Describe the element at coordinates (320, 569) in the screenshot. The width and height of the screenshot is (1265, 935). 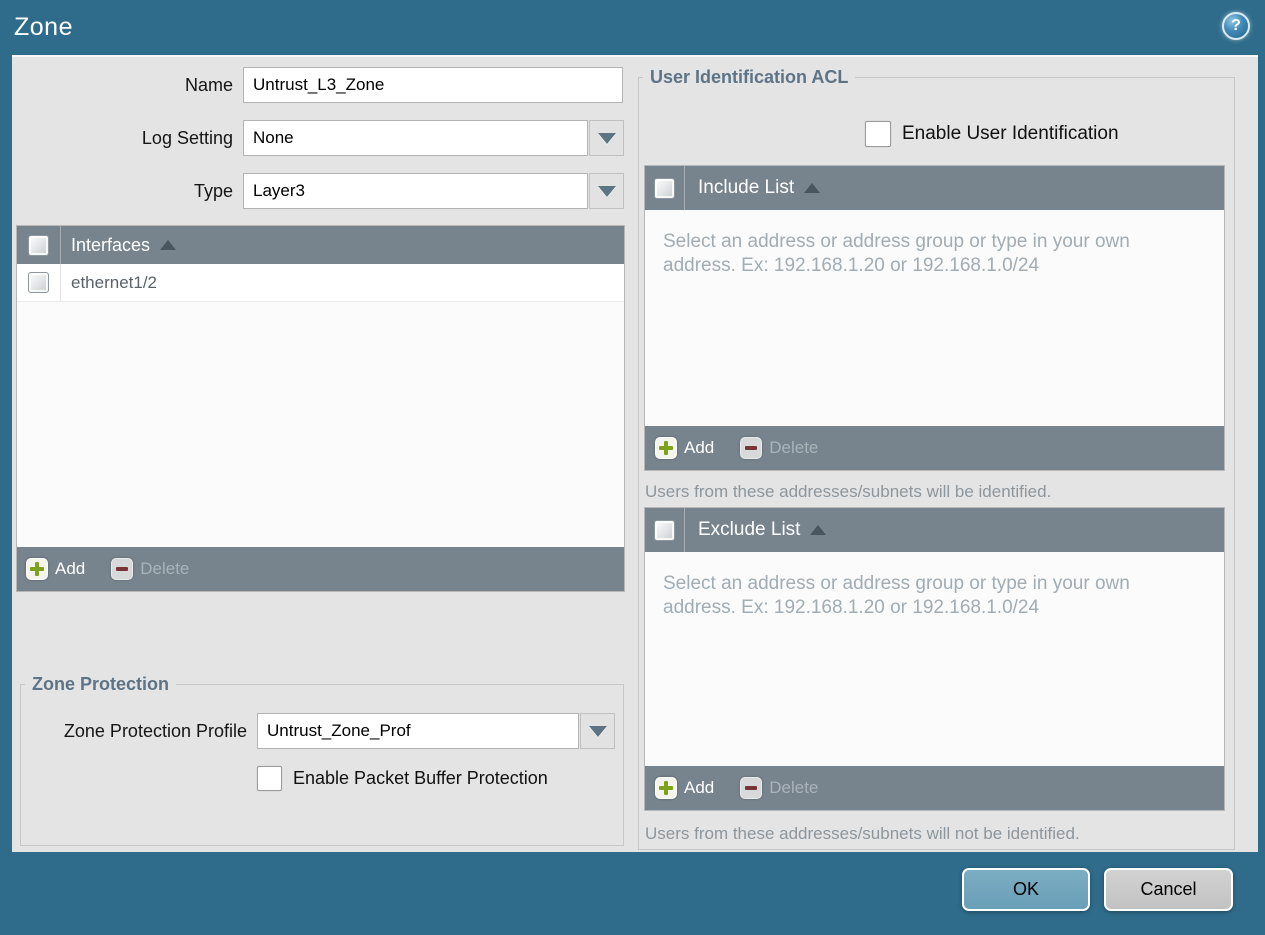
I see `interfaces-toolbar: Add Delete` at that location.